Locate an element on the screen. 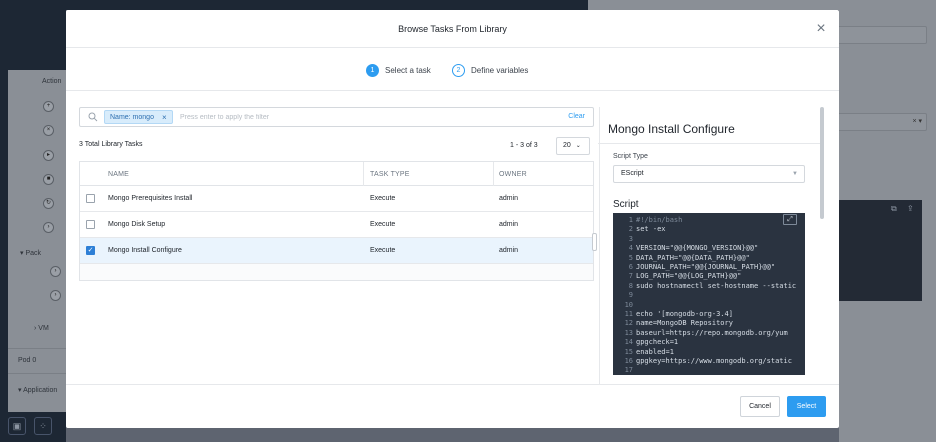 Image resolution: width=936 pixels, height=442 pixels. bg-terminal-icon-2: › is located at coordinates (55, 271).